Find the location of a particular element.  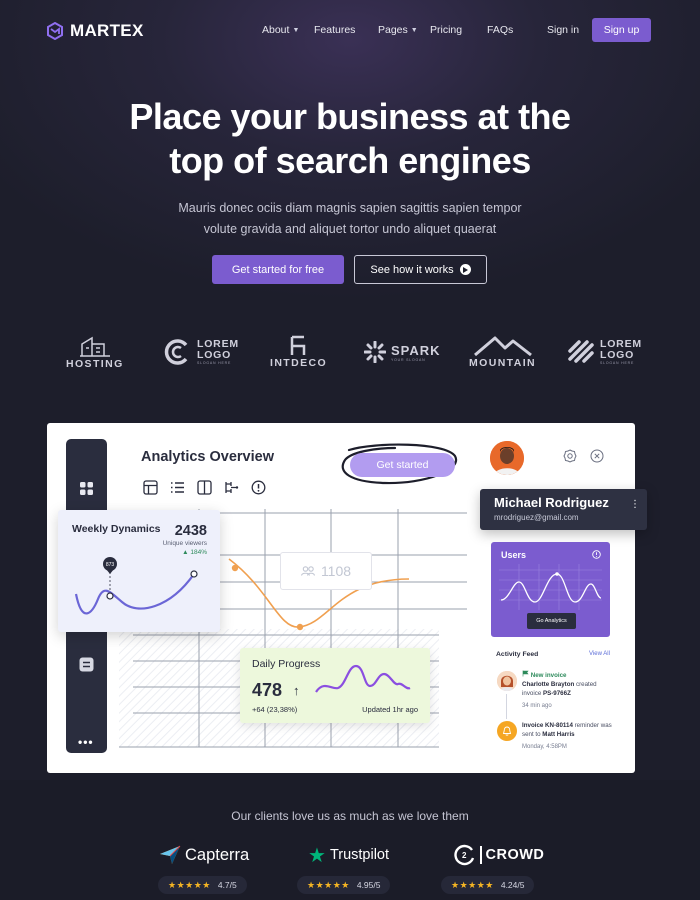

stripes-icon is located at coordinates (581, 351).